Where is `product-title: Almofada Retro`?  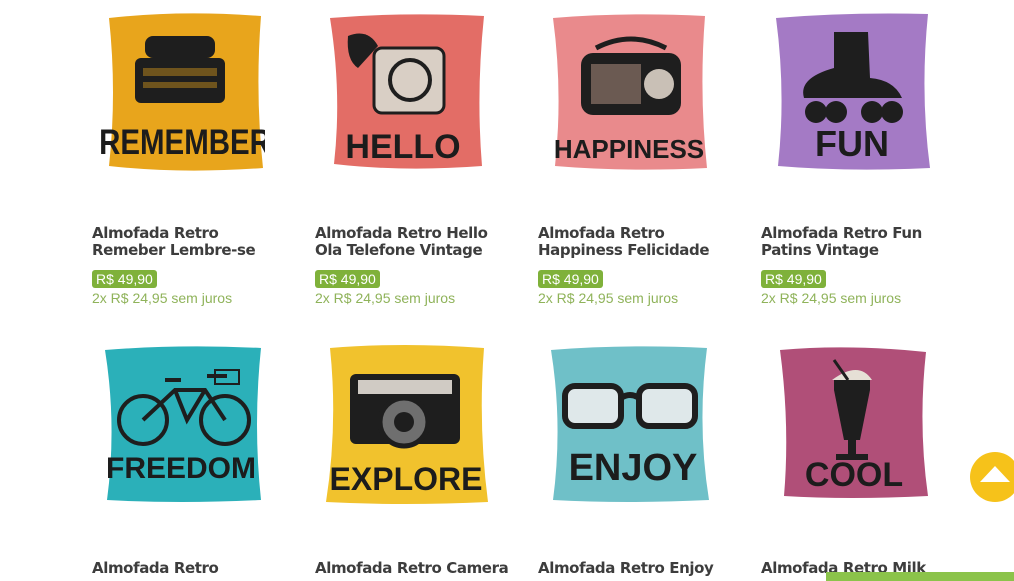 product-title: Almofada Retro is located at coordinates (192, 568).